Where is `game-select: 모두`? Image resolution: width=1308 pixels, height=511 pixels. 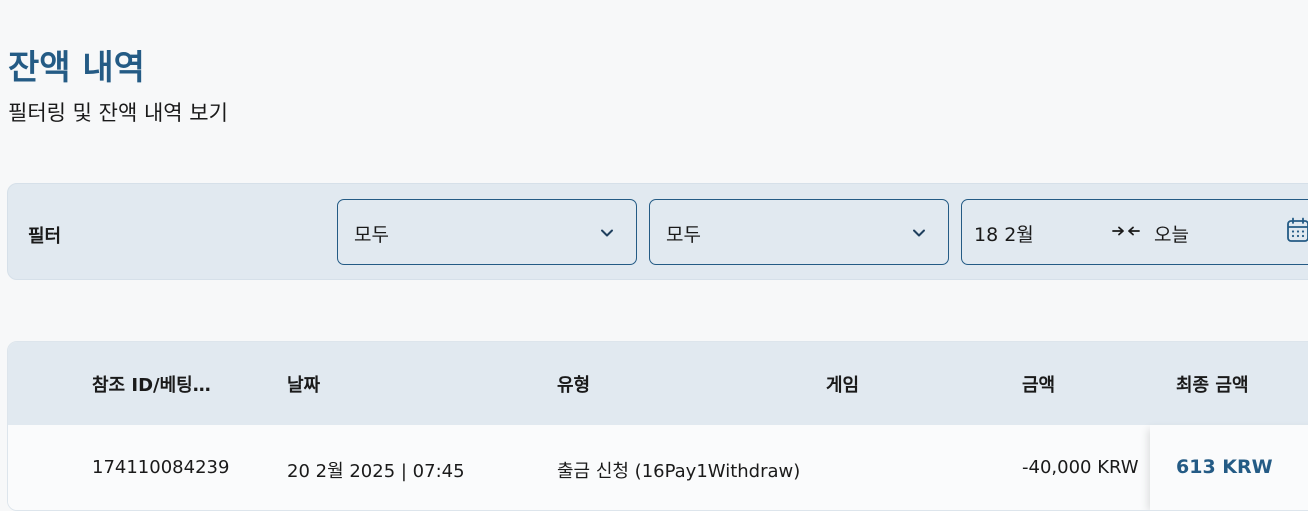
game-select: 모두 is located at coordinates (799, 232).